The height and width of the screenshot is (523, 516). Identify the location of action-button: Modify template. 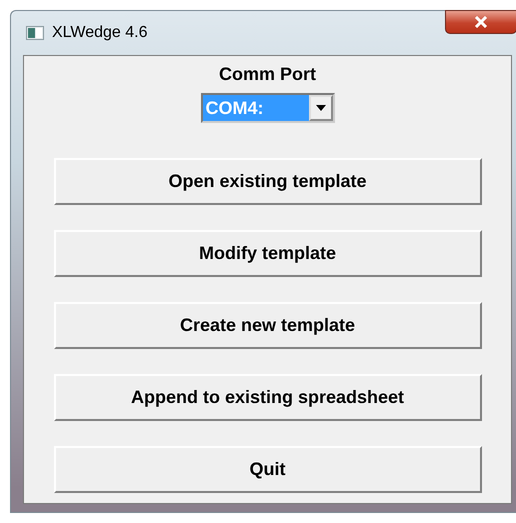
(268, 253).